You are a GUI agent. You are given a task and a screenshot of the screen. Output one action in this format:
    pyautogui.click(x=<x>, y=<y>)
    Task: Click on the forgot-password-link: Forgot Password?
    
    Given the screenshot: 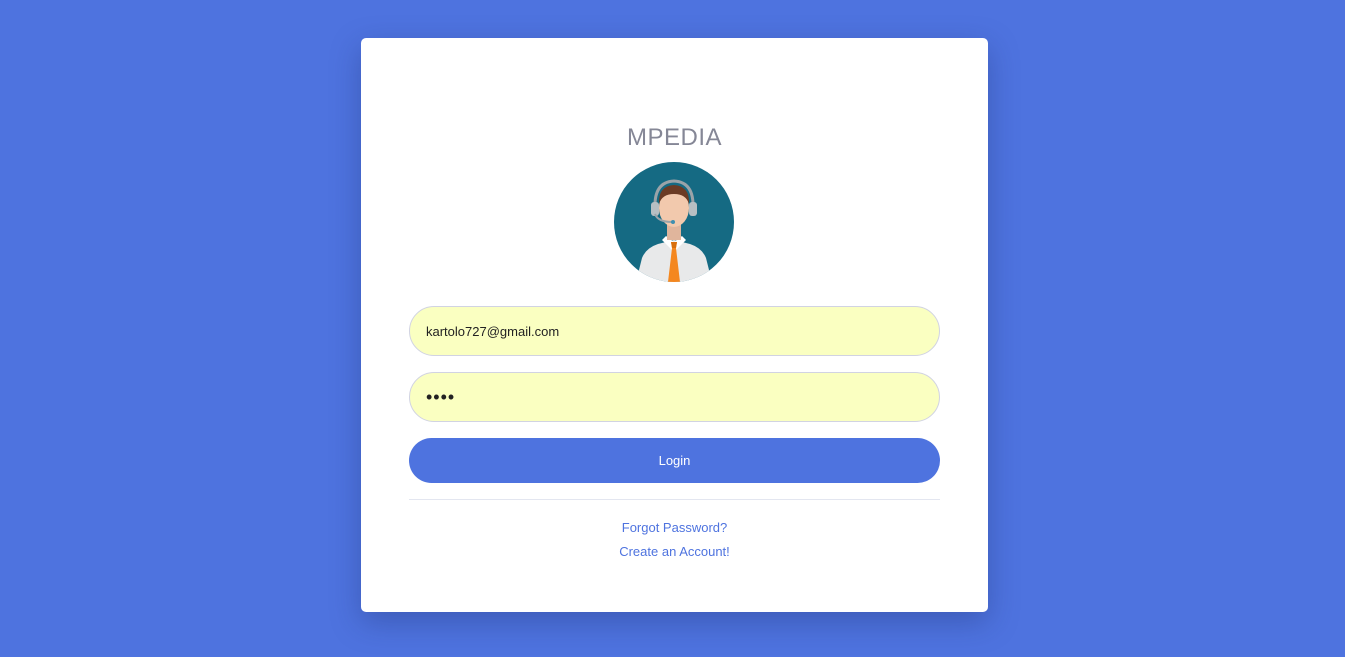 What is the action you would take?
    pyautogui.click(x=675, y=527)
    